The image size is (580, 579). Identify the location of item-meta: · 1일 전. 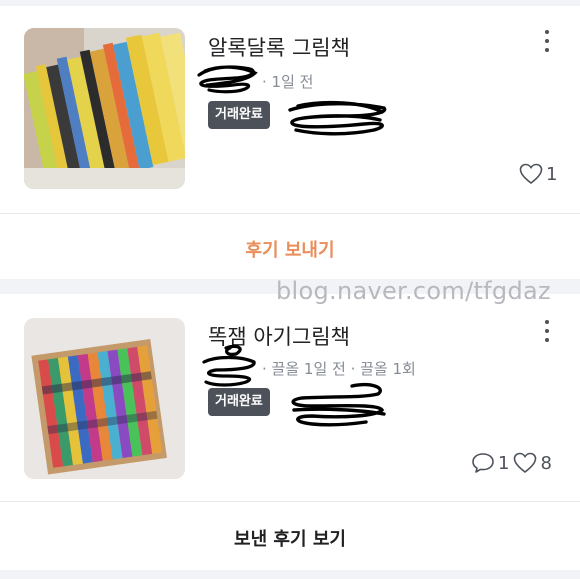
(288, 82).